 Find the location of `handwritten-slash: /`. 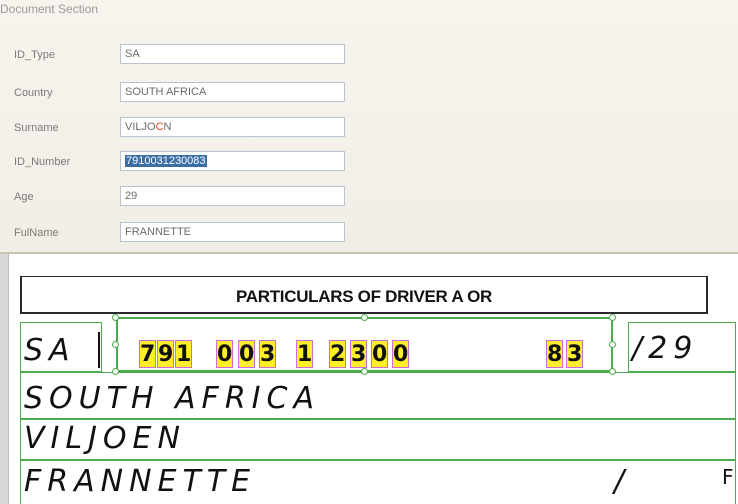

handwritten-slash: / is located at coordinates (622, 481).